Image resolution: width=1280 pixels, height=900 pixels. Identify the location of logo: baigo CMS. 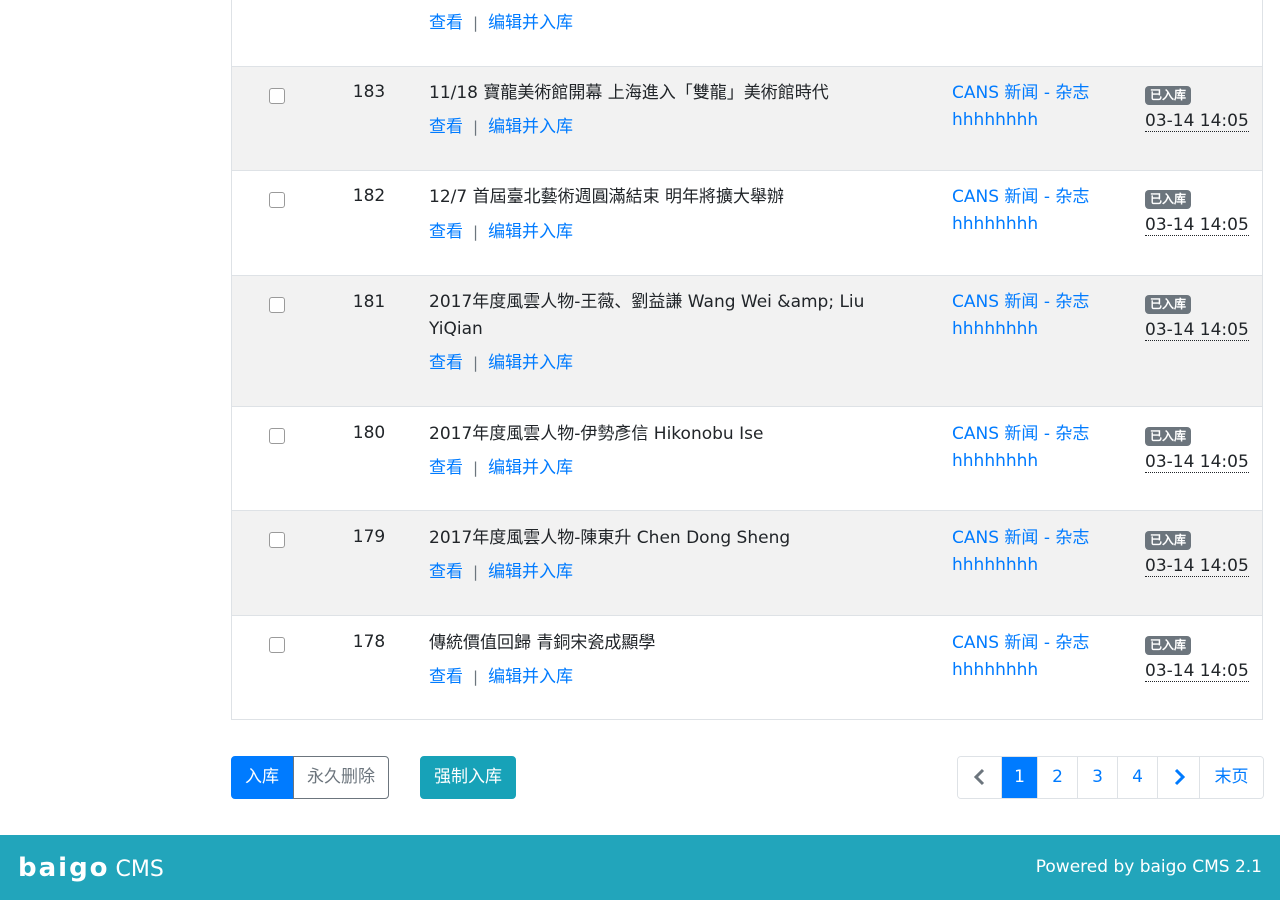
(91, 868).